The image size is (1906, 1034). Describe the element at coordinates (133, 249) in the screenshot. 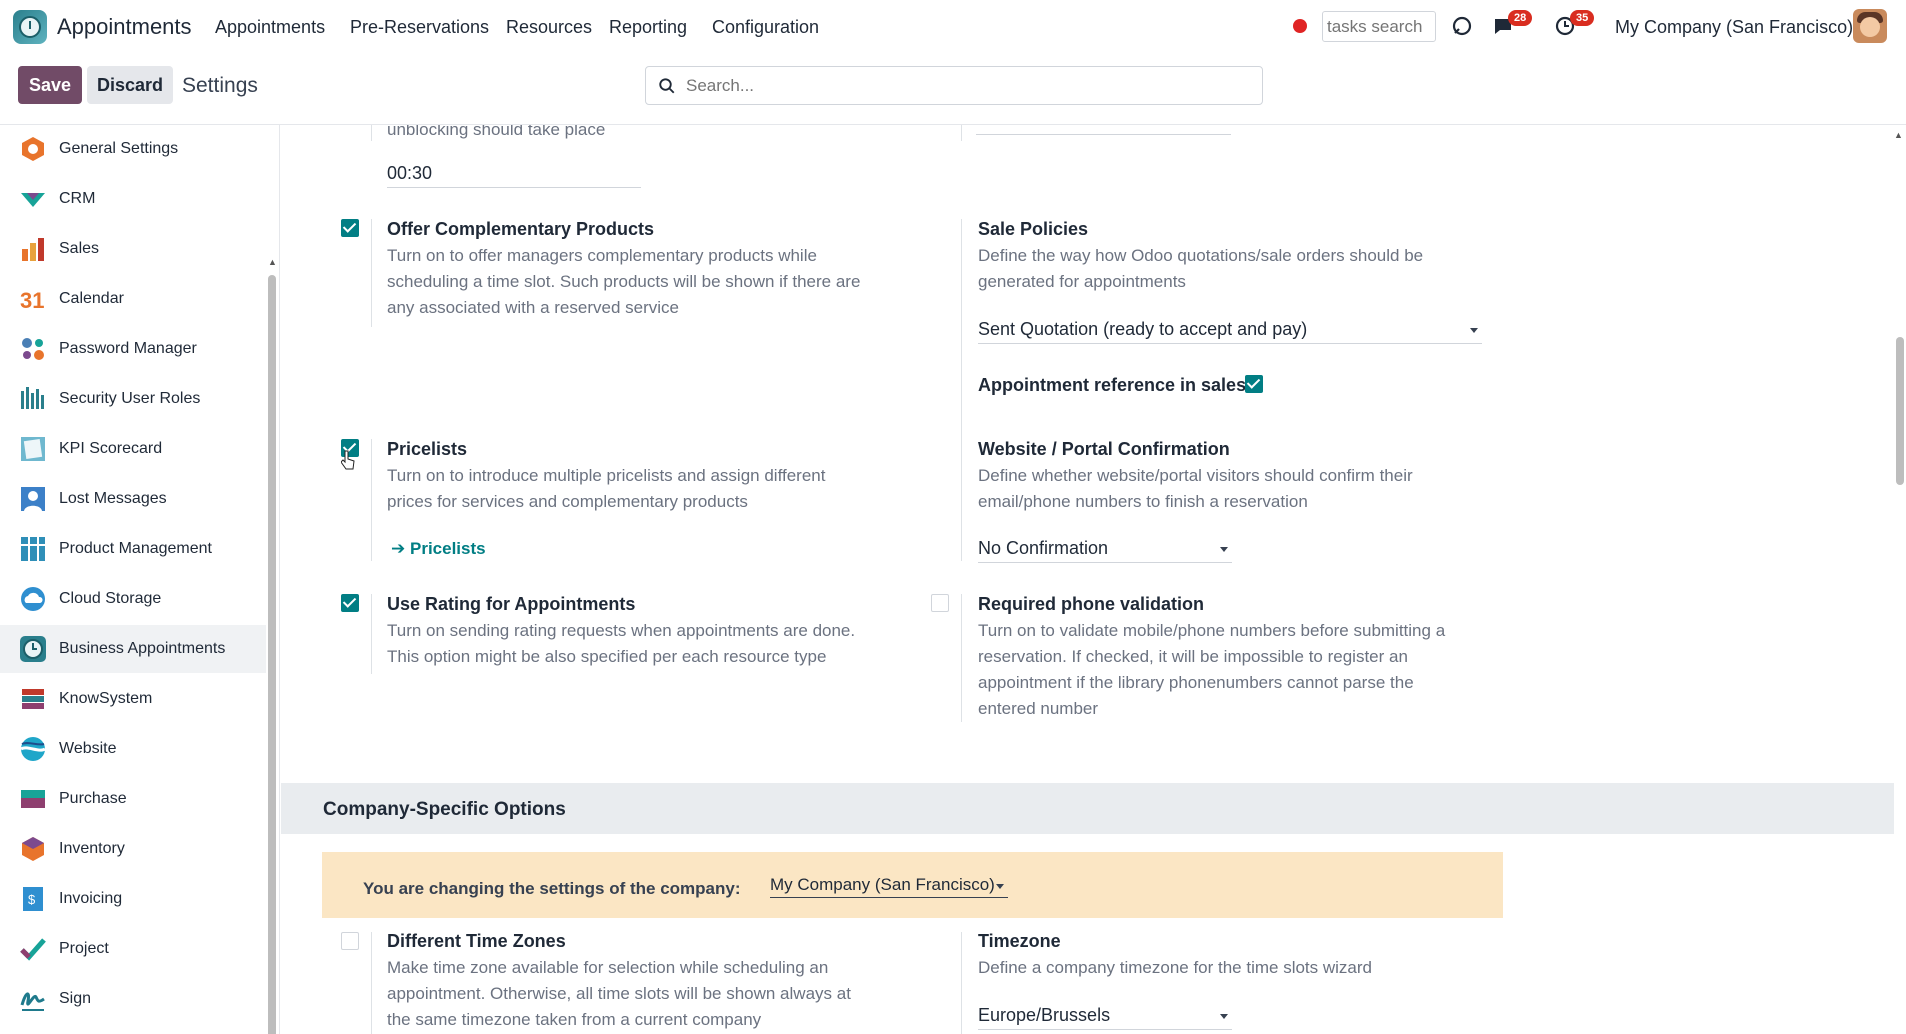

I see `sidebar-item-sales: Sales` at that location.